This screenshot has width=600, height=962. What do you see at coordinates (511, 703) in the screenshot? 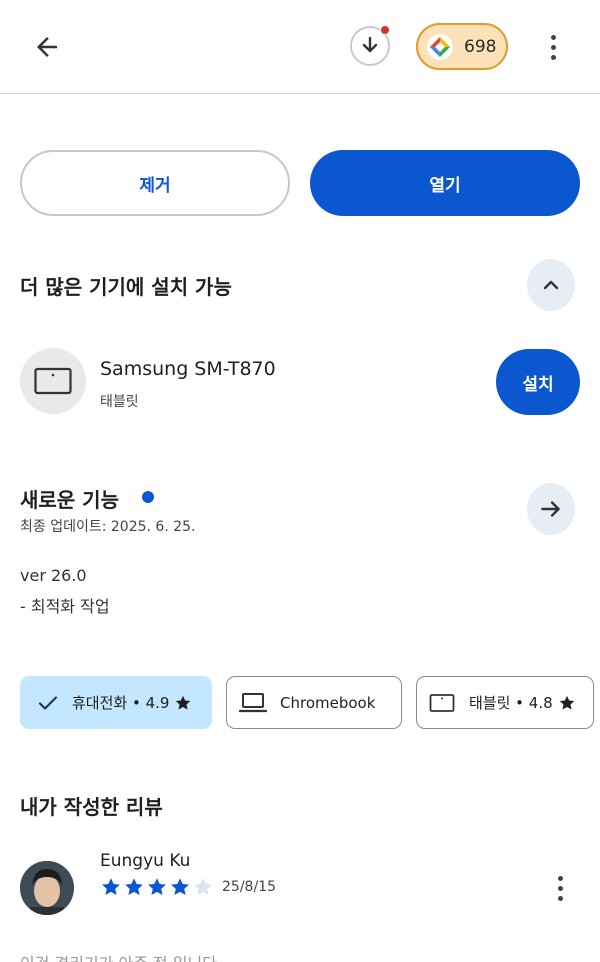
I see `chip-tablet-label: 태블릿 • 4.8` at bounding box center [511, 703].